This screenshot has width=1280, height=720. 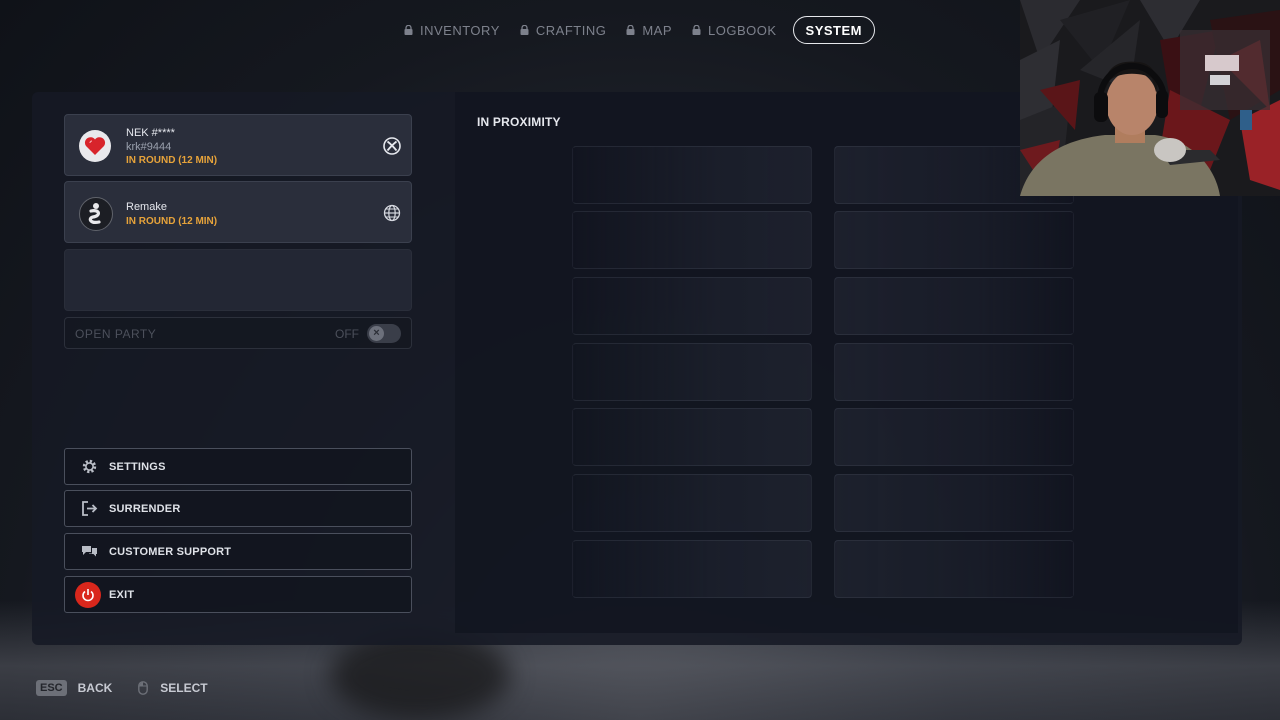 What do you see at coordinates (122, 688) in the screenshot?
I see `controls-hint-bar: ESC BACK SELECT` at bounding box center [122, 688].